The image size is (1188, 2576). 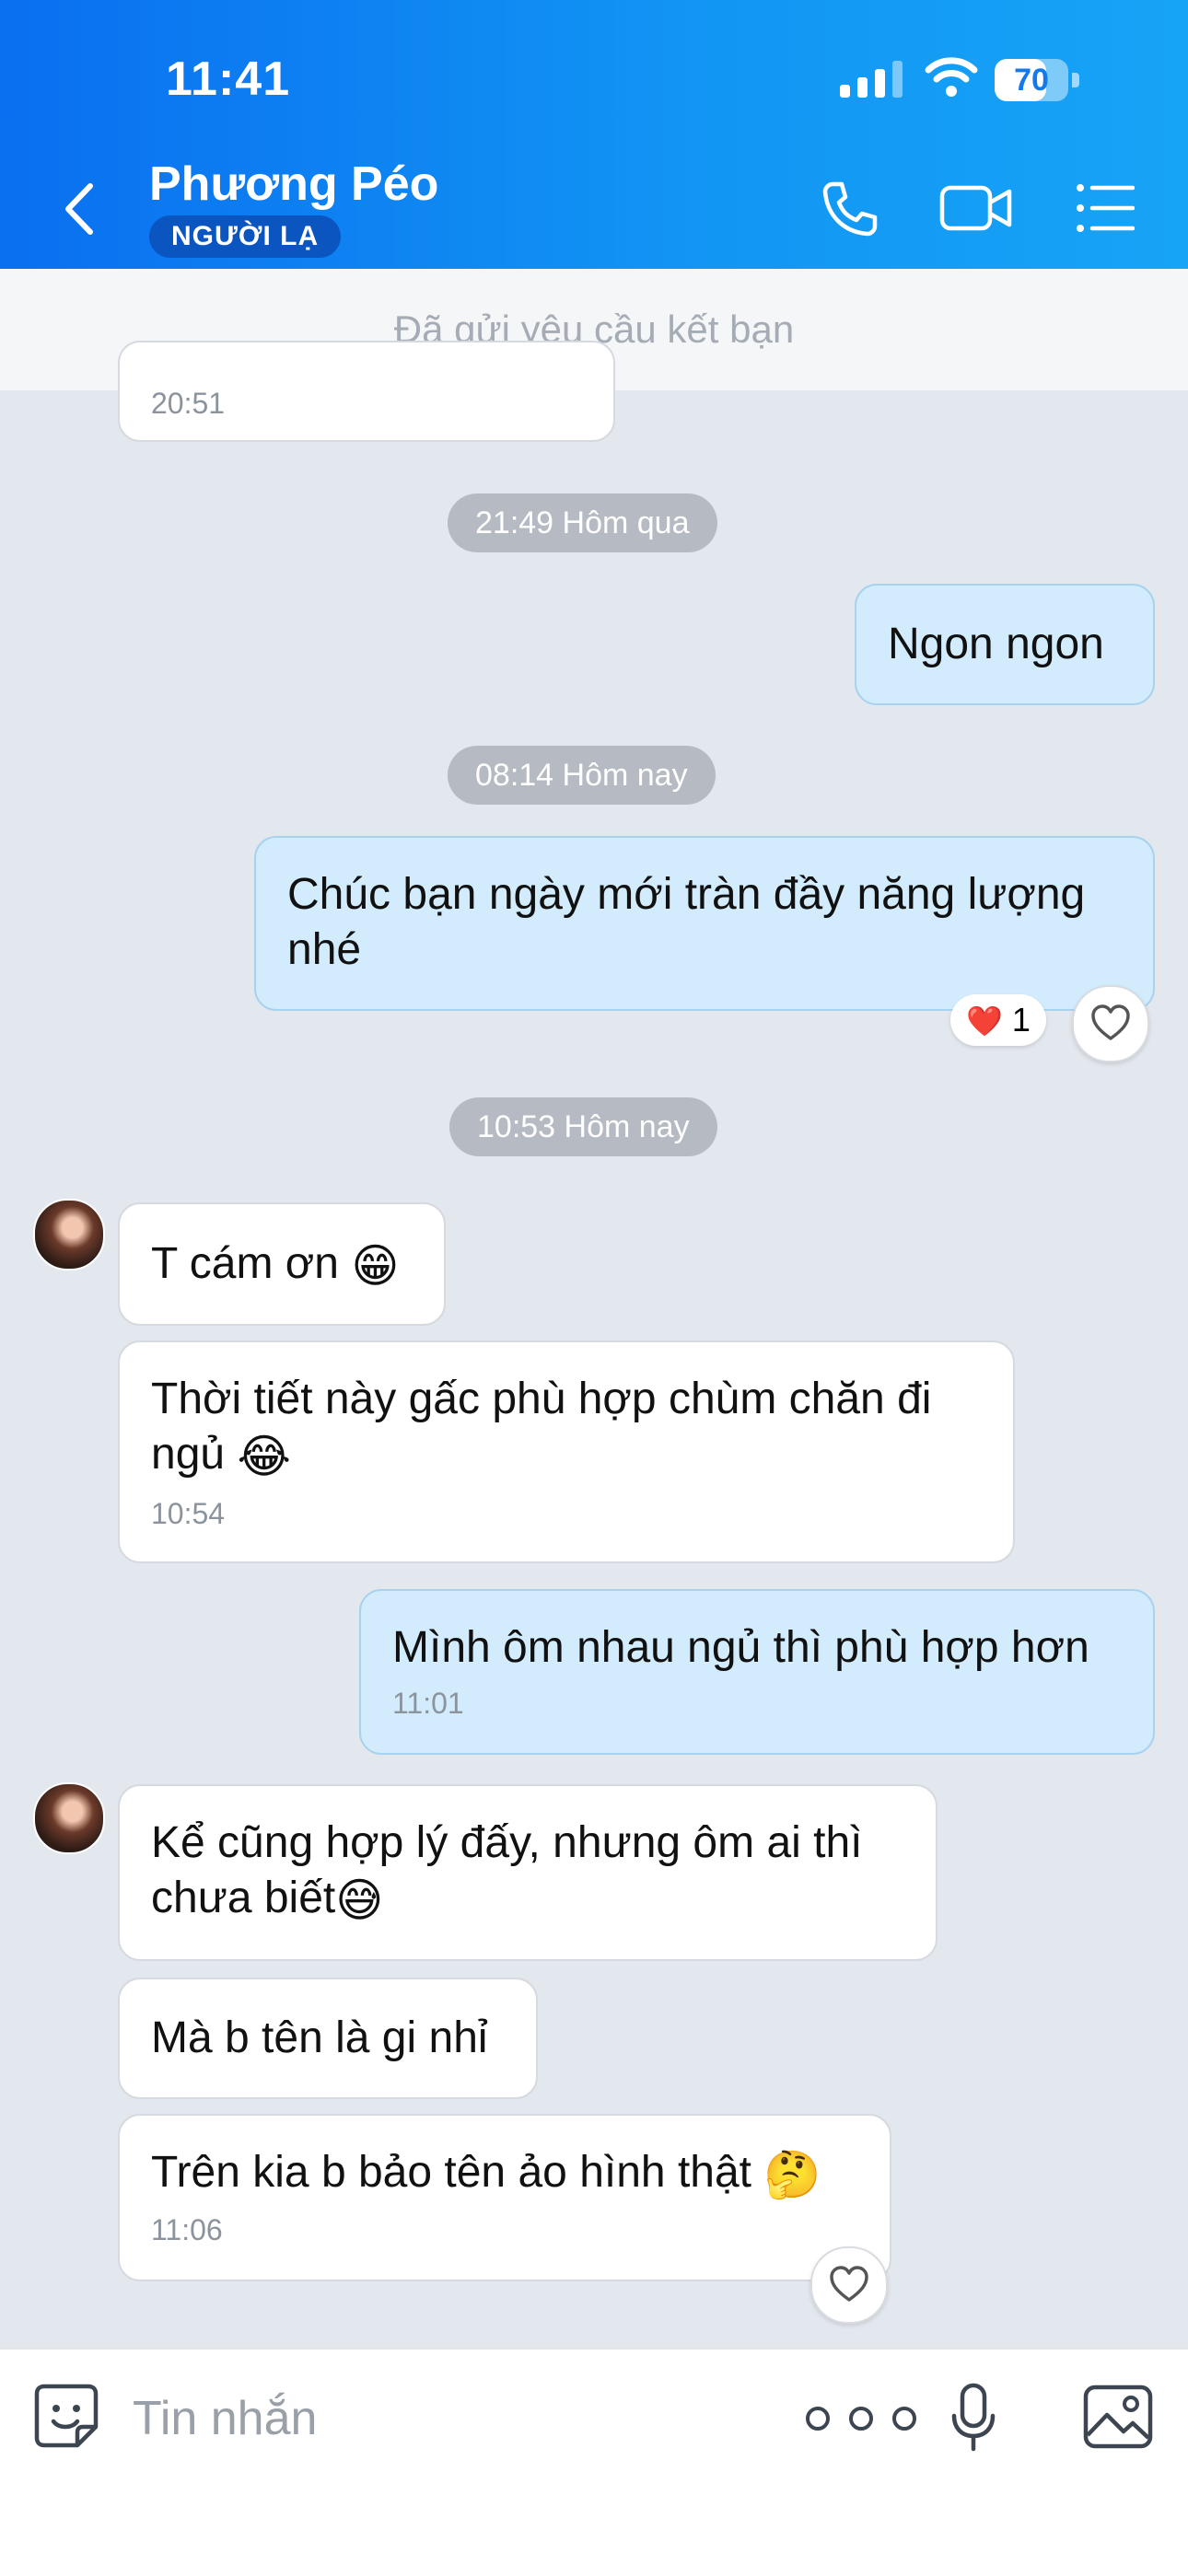 What do you see at coordinates (264, 1457) in the screenshot?
I see `tears-of-joy-emoji: 😂` at bounding box center [264, 1457].